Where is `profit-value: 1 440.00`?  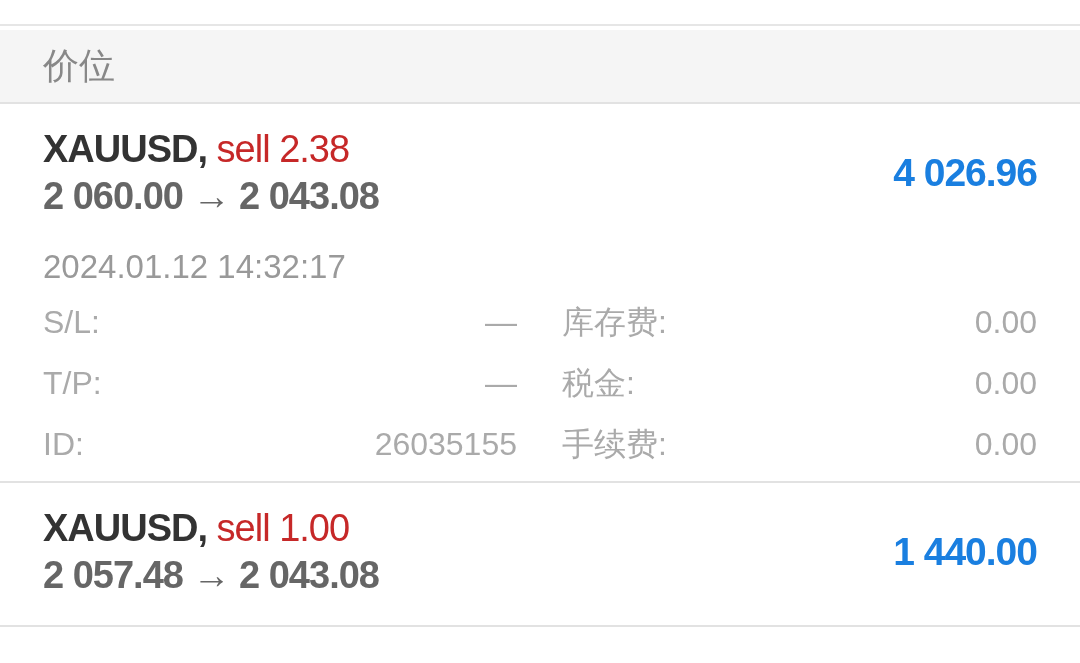 profit-value: 1 440.00 is located at coordinates (965, 552).